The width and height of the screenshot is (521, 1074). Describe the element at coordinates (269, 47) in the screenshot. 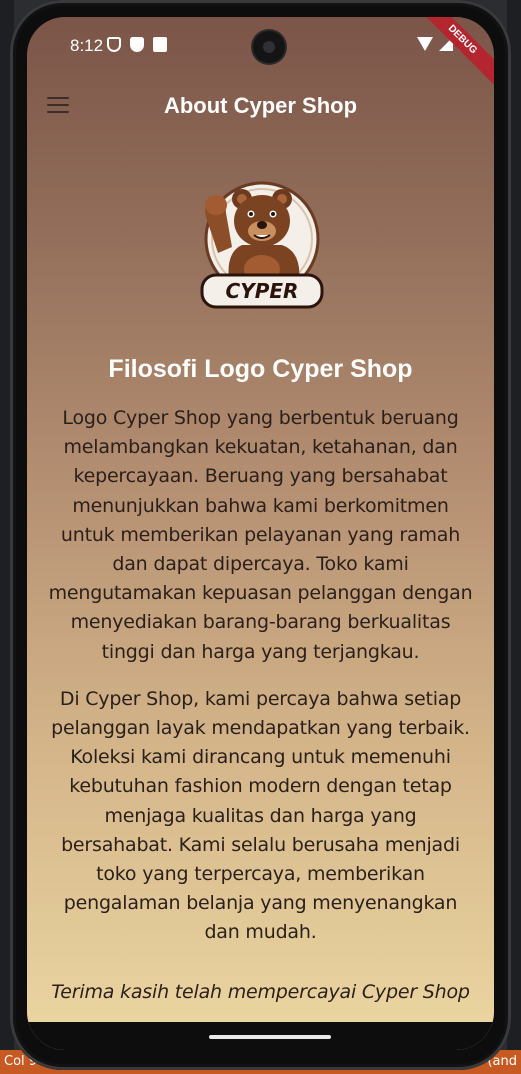

I see `front-camera` at that location.